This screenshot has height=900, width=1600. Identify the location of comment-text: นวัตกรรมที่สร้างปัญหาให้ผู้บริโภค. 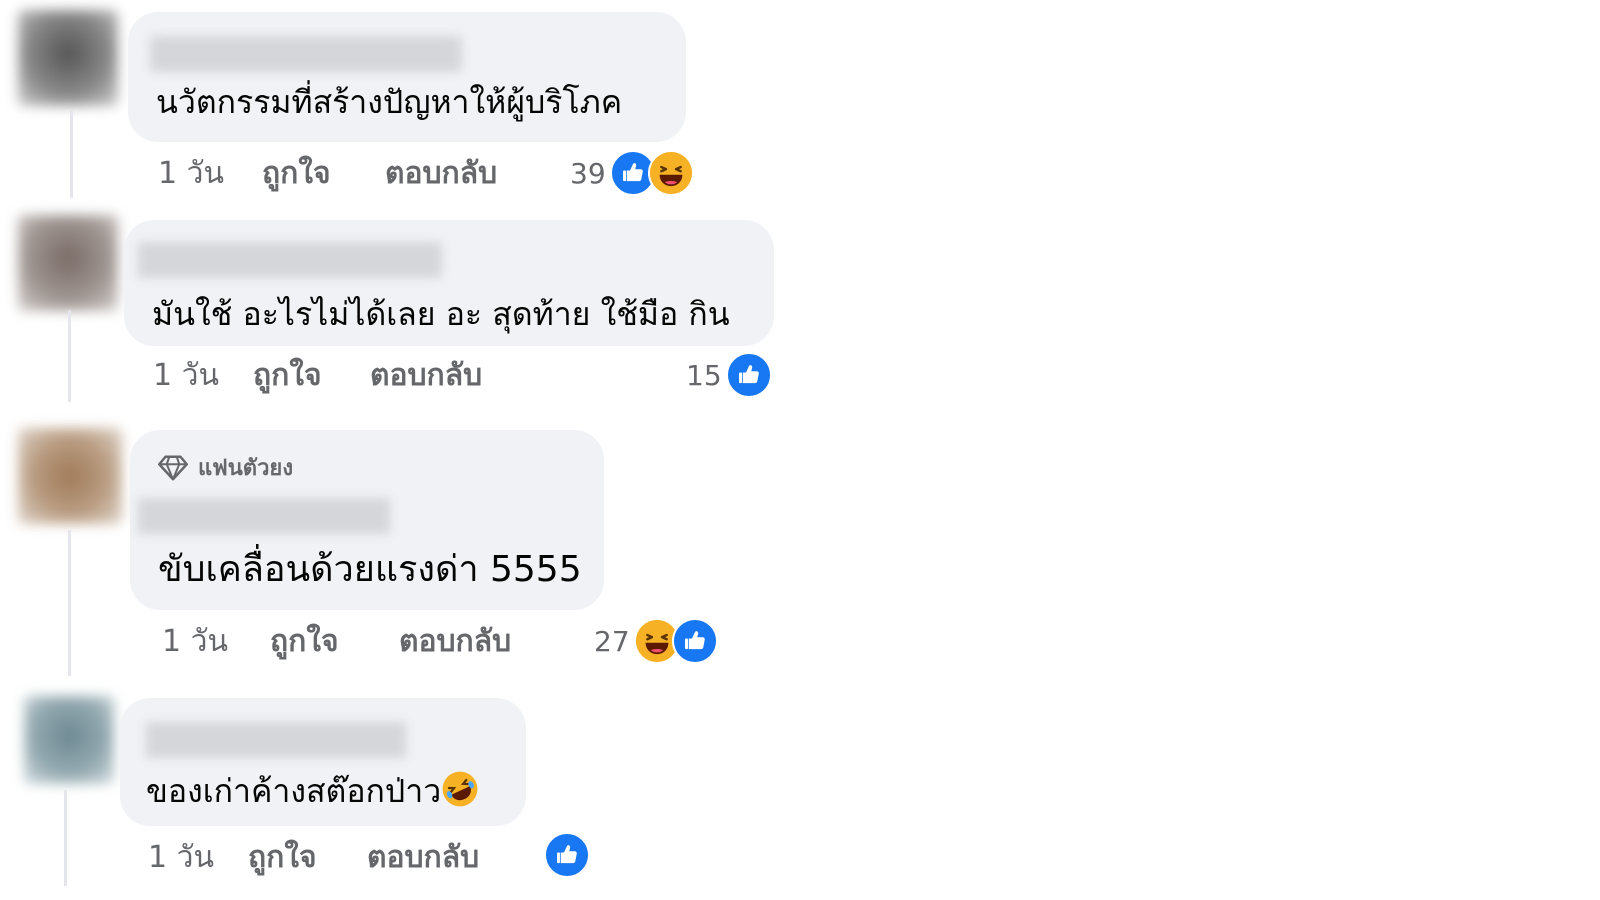
(389, 102).